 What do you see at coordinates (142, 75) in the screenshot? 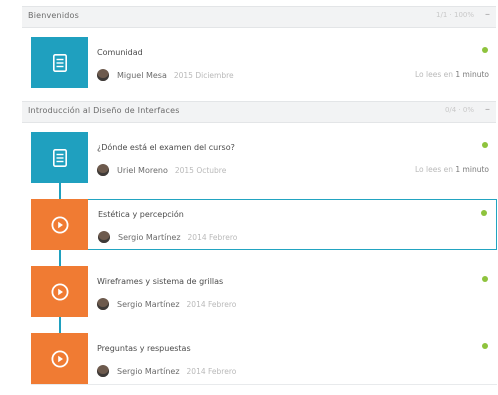
I see `author-name: Miguel Mesa` at bounding box center [142, 75].